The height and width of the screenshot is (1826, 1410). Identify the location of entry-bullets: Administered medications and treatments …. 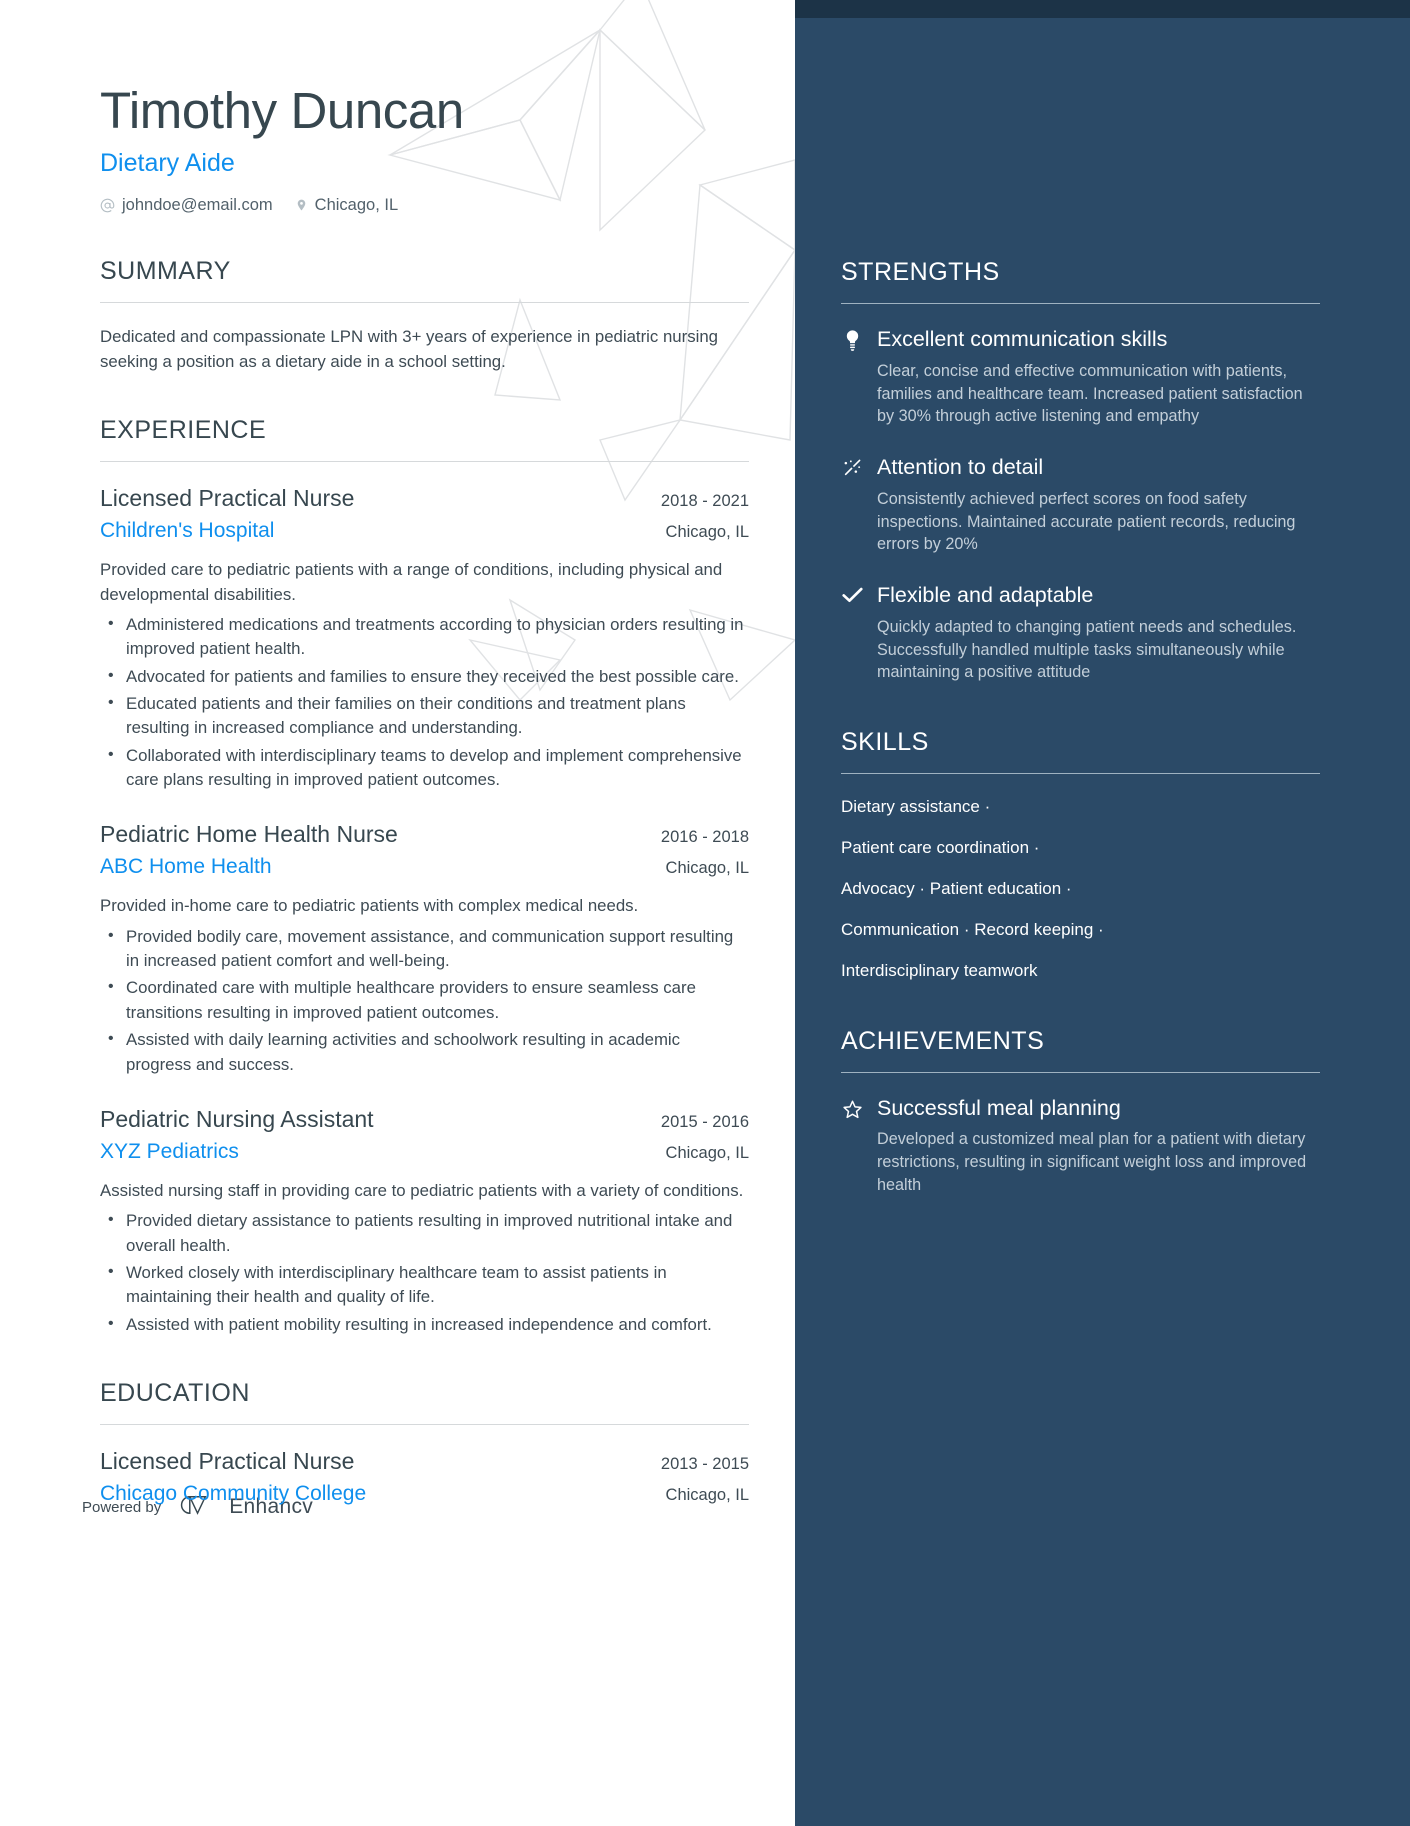
(424, 702).